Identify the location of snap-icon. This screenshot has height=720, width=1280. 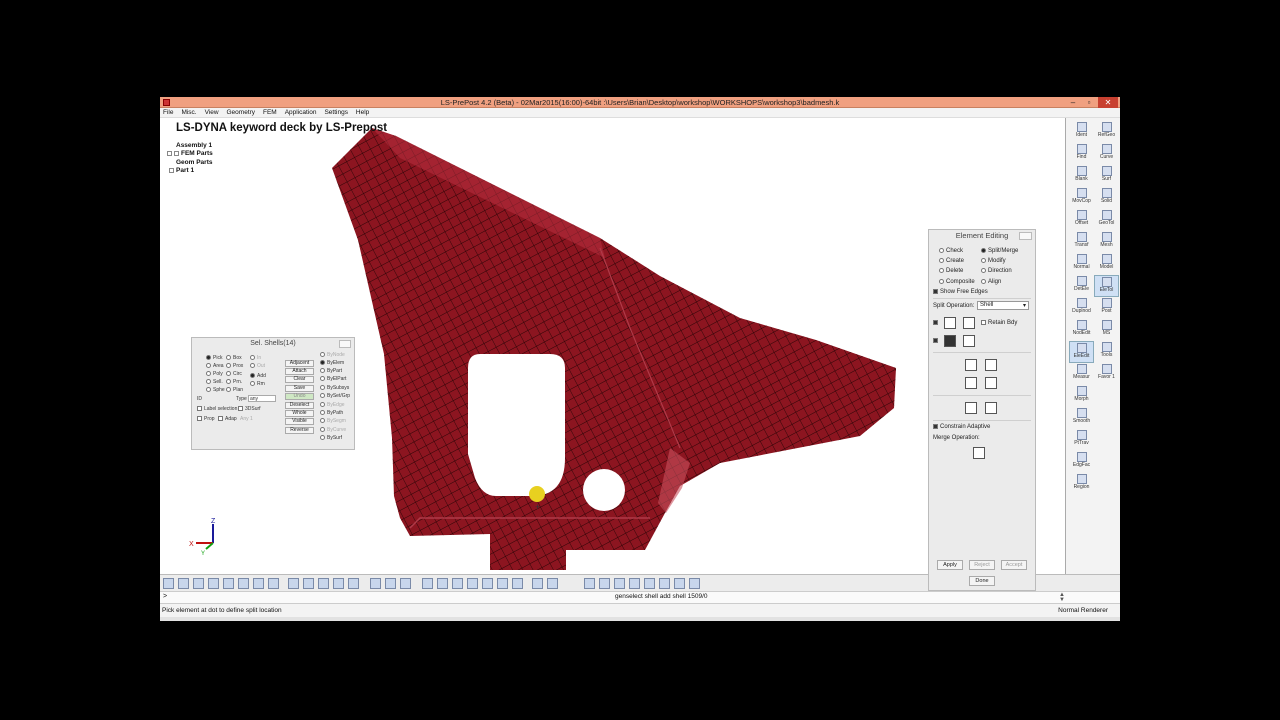
(552, 583).